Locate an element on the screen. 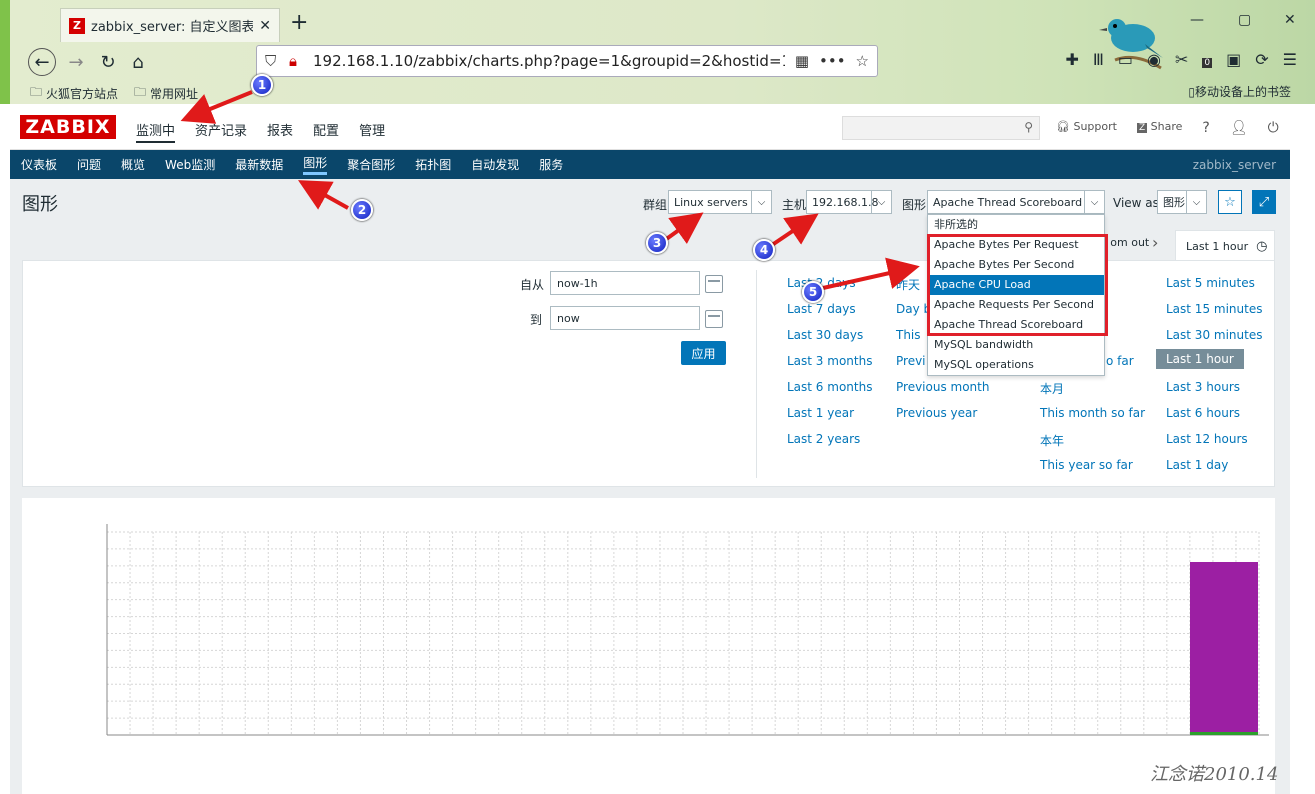 This screenshot has height=794, width=1315. submenu-overview: 概览 is located at coordinates (133, 164).